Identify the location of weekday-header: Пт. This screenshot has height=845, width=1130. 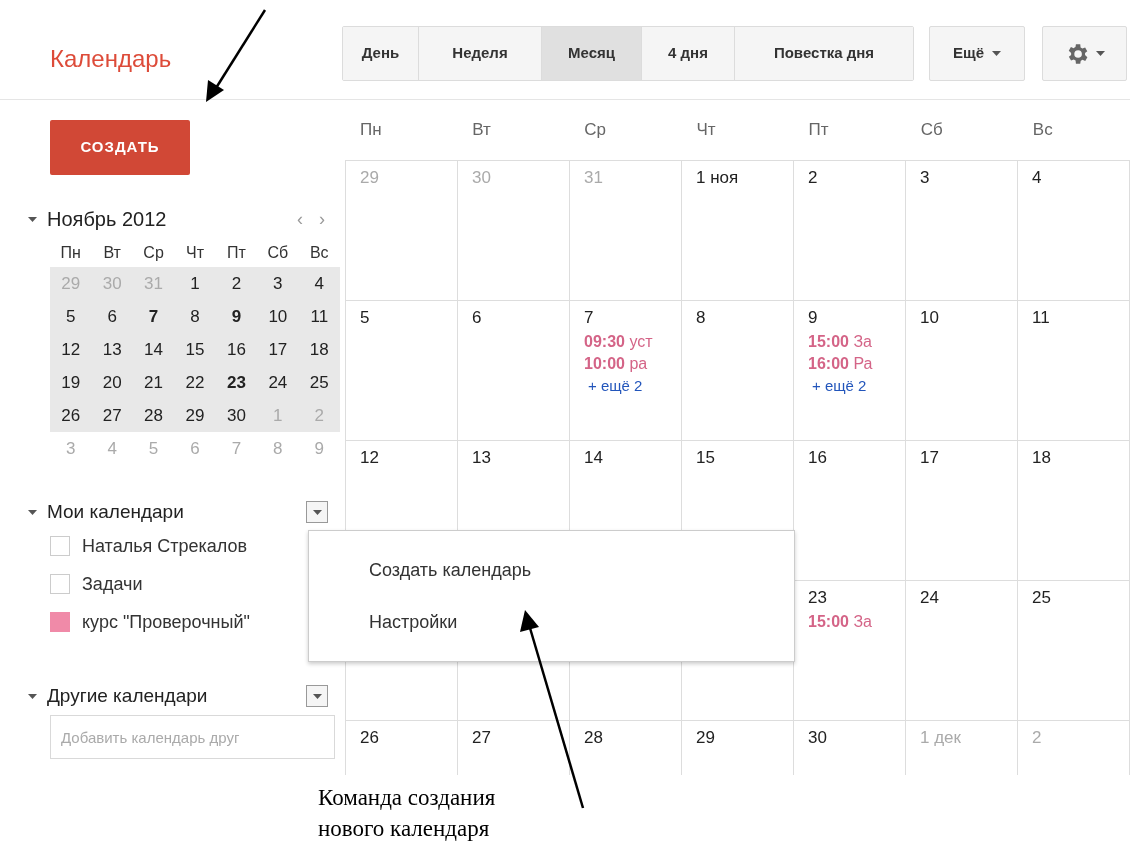
(818, 130).